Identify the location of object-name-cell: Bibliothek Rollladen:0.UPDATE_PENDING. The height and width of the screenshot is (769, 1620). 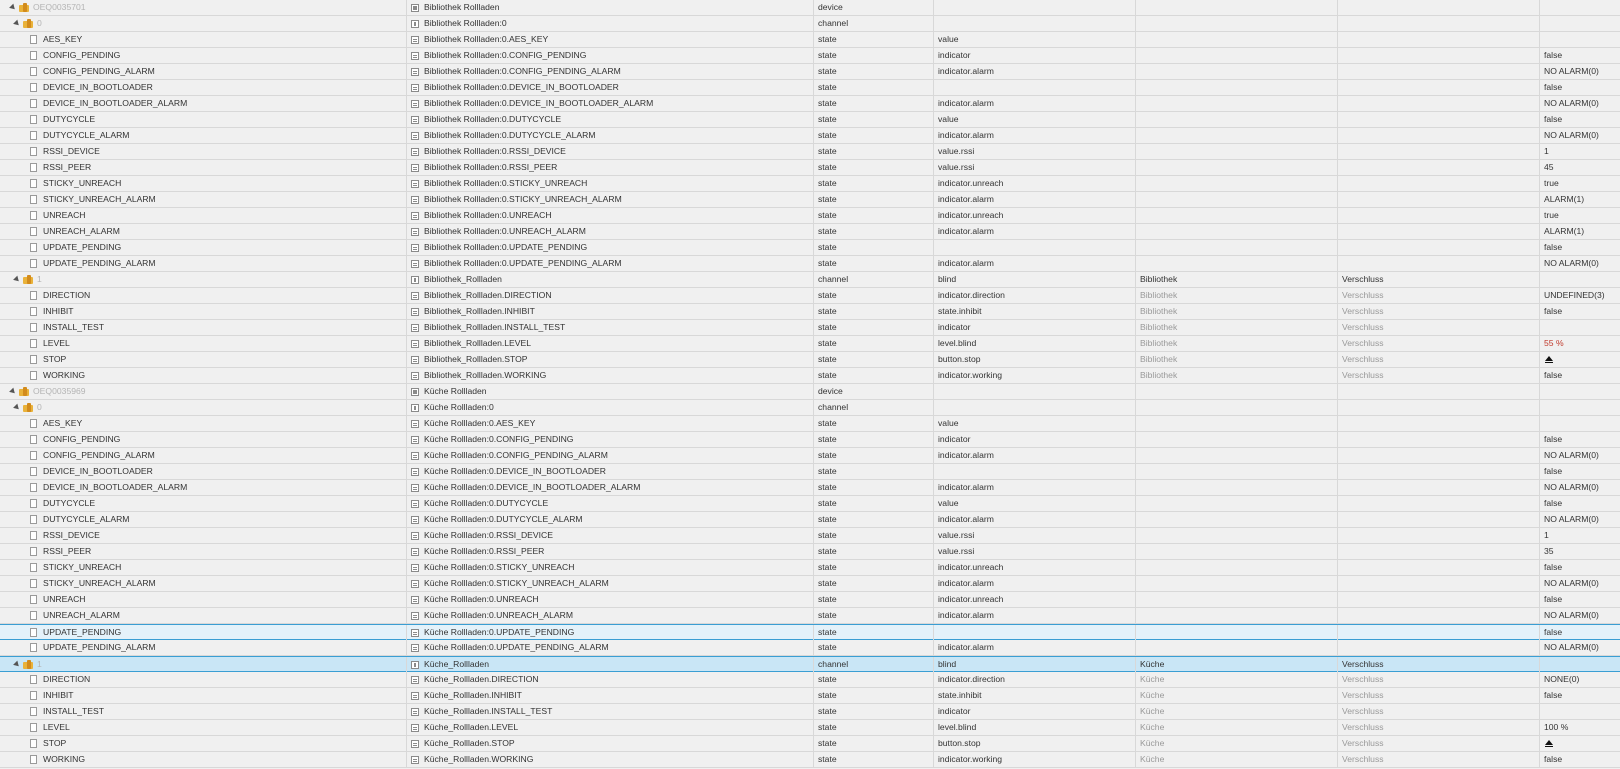
(610, 247).